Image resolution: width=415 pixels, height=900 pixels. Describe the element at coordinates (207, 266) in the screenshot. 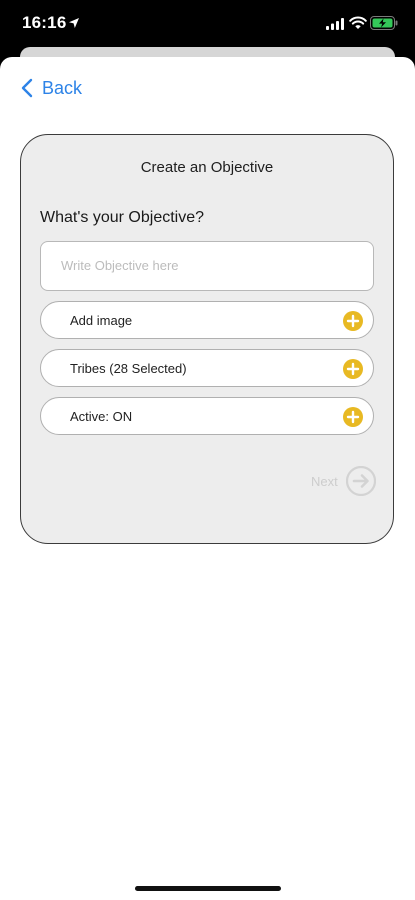

I see `objective-input: Write Objective here` at that location.